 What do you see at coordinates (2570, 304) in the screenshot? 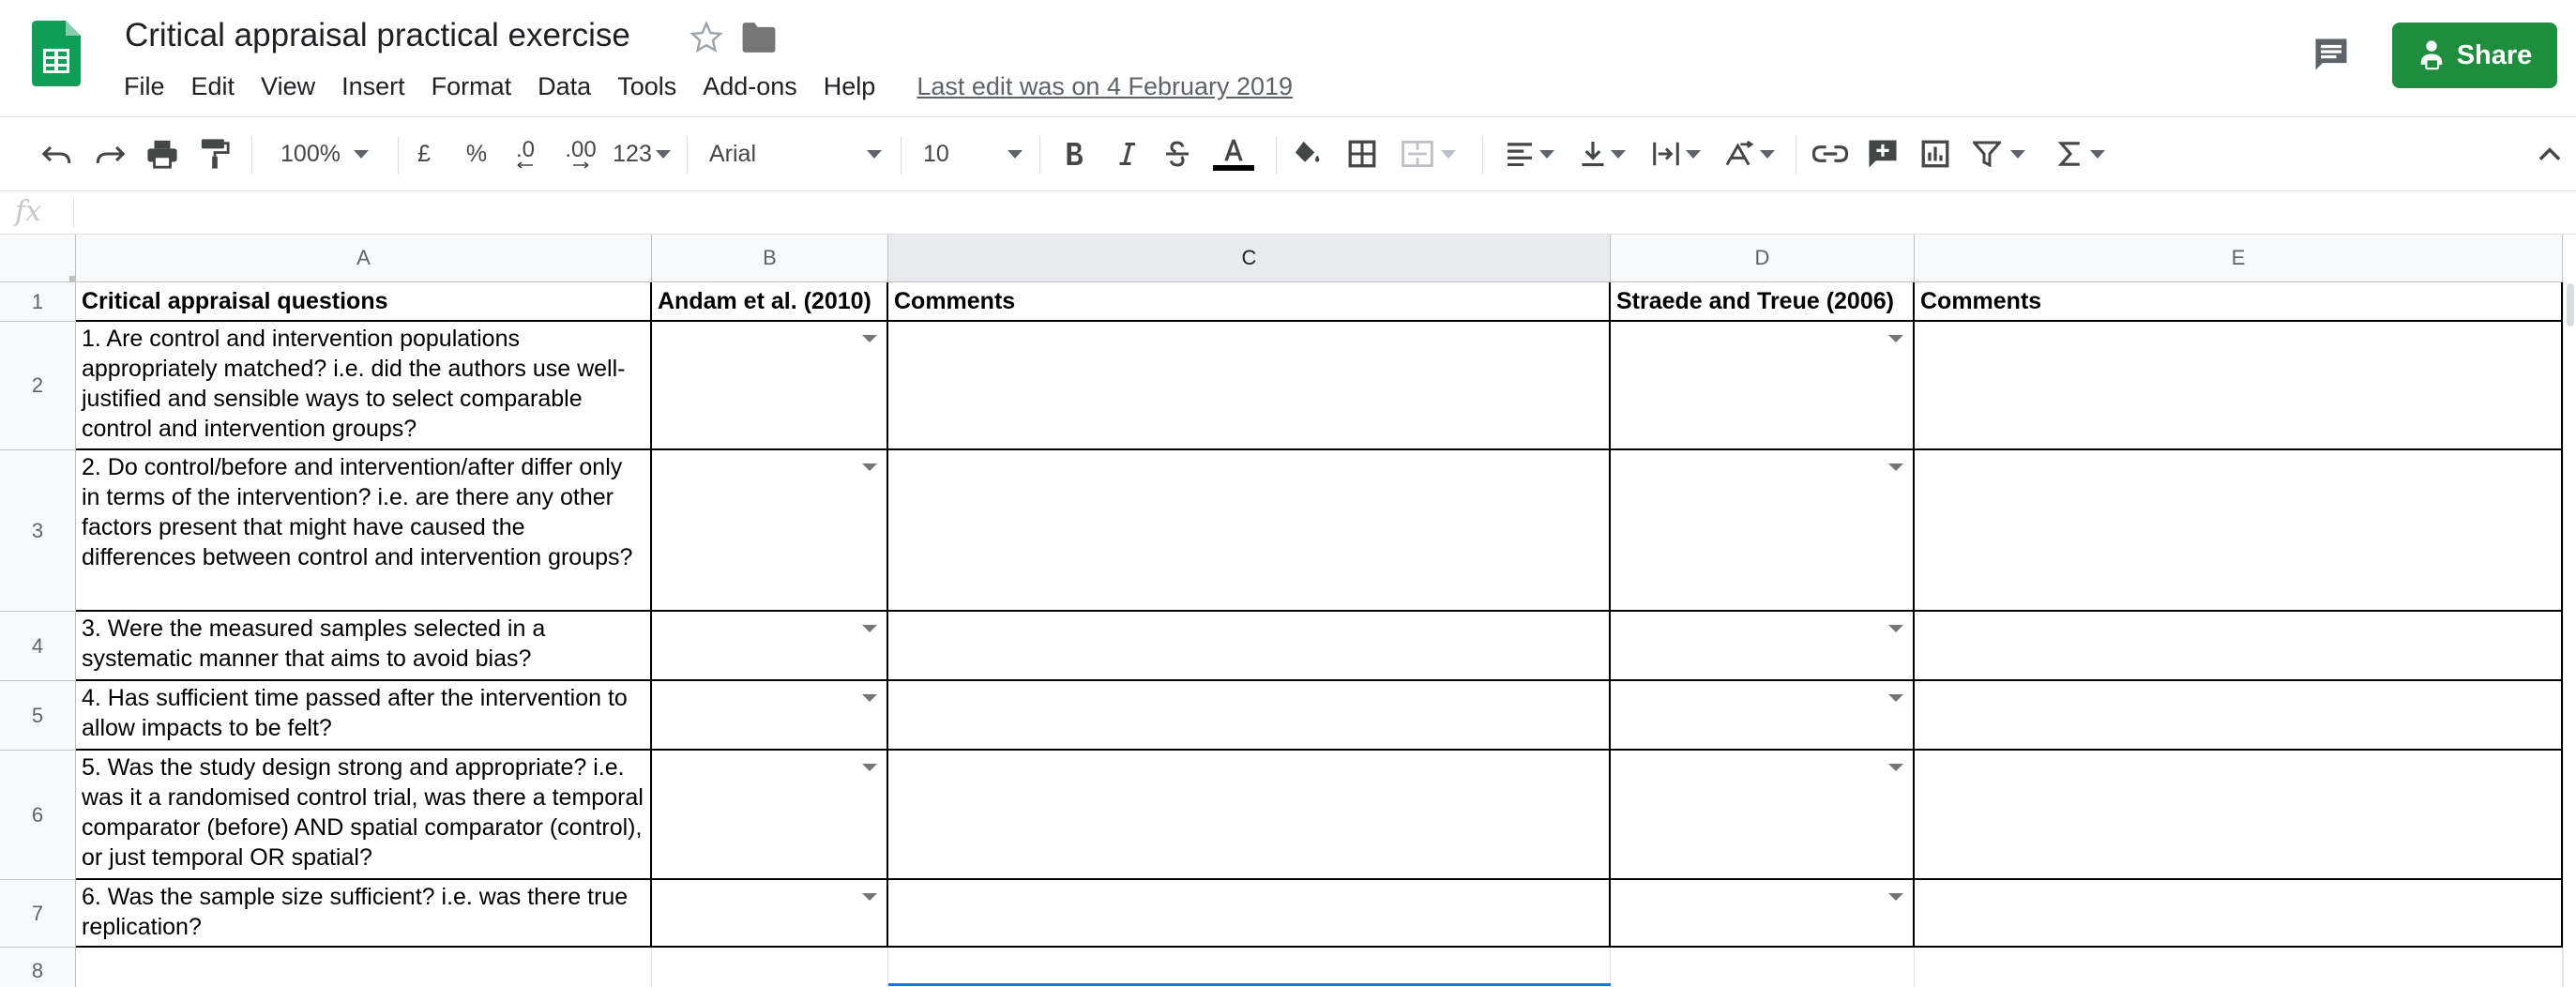
I see `scrollbar-thumb` at bounding box center [2570, 304].